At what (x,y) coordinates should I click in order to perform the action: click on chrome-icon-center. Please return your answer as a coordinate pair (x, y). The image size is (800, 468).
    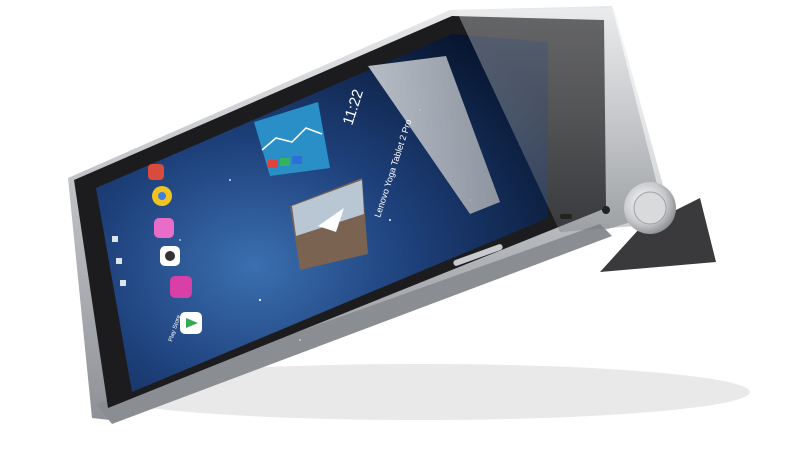
    Looking at the image, I should click on (162, 196).